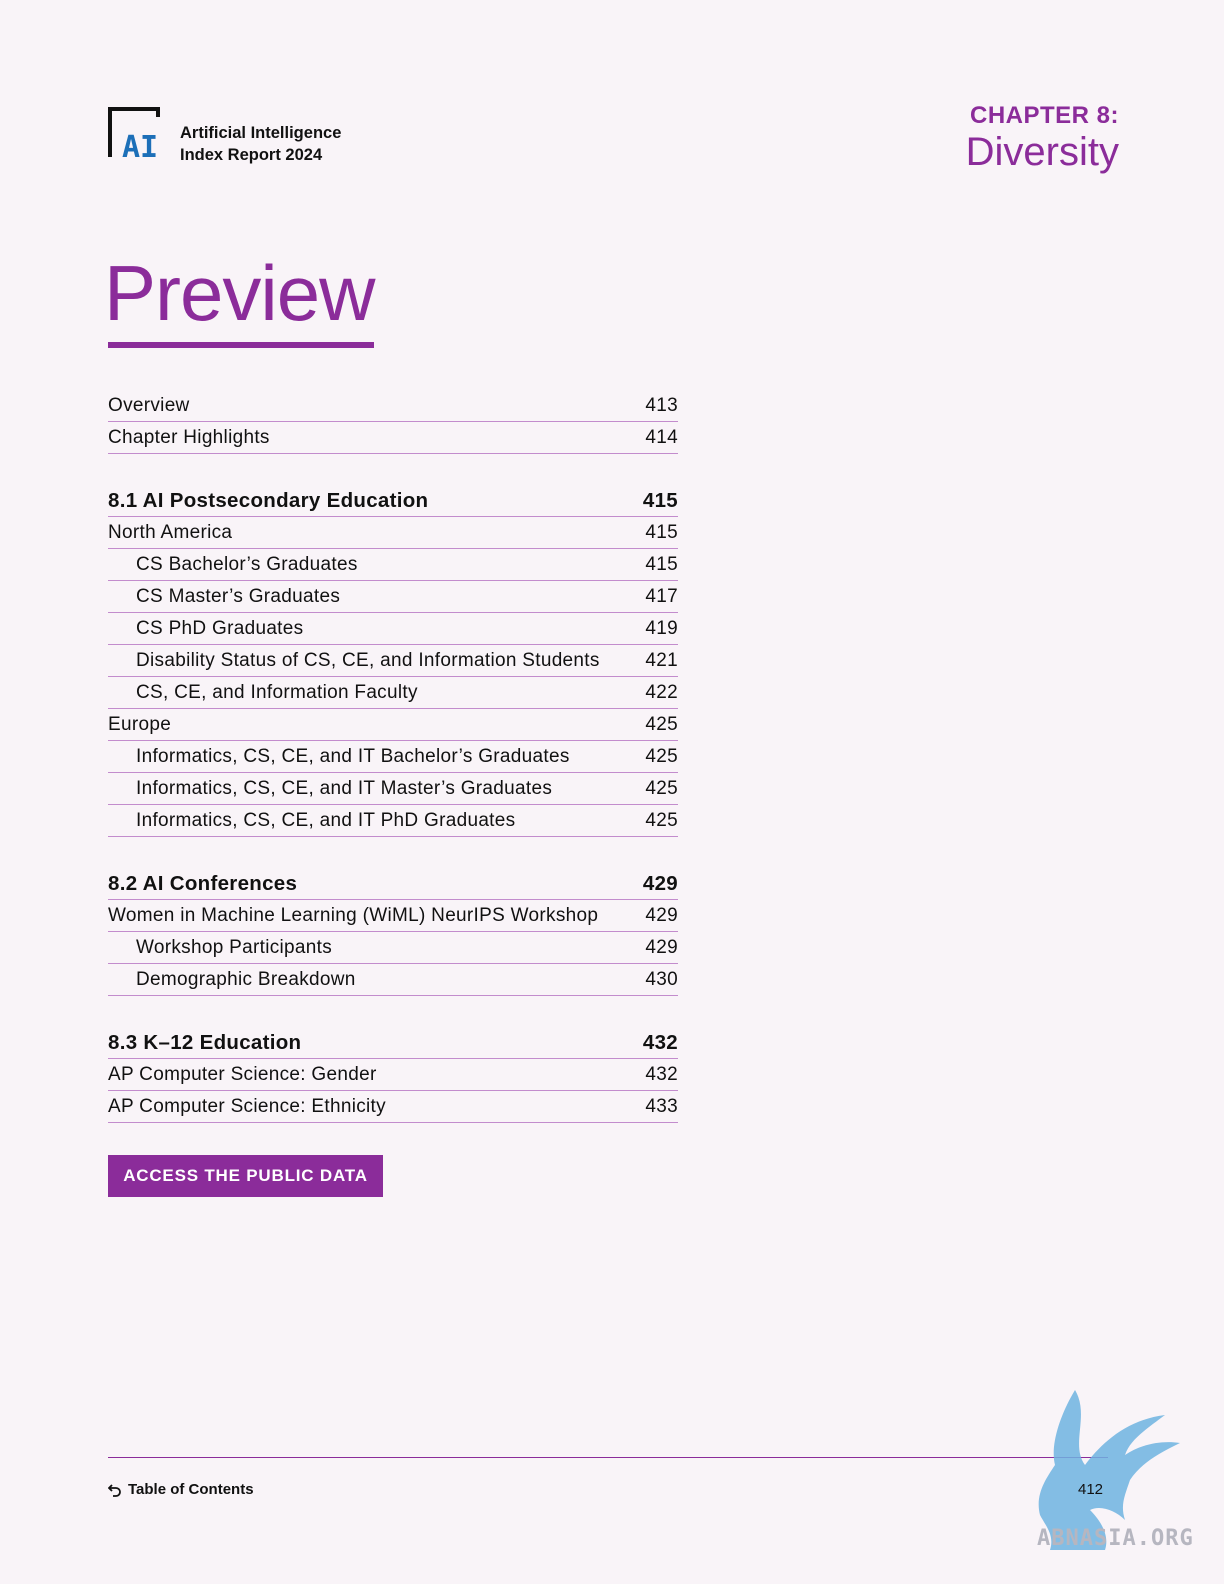 This screenshot has width=1224, height=1584. Describe the element at coordinates (393, 1043) in the screenshot. I see `toc-section-heading: 8.3 K–12 Education 432` at that location.